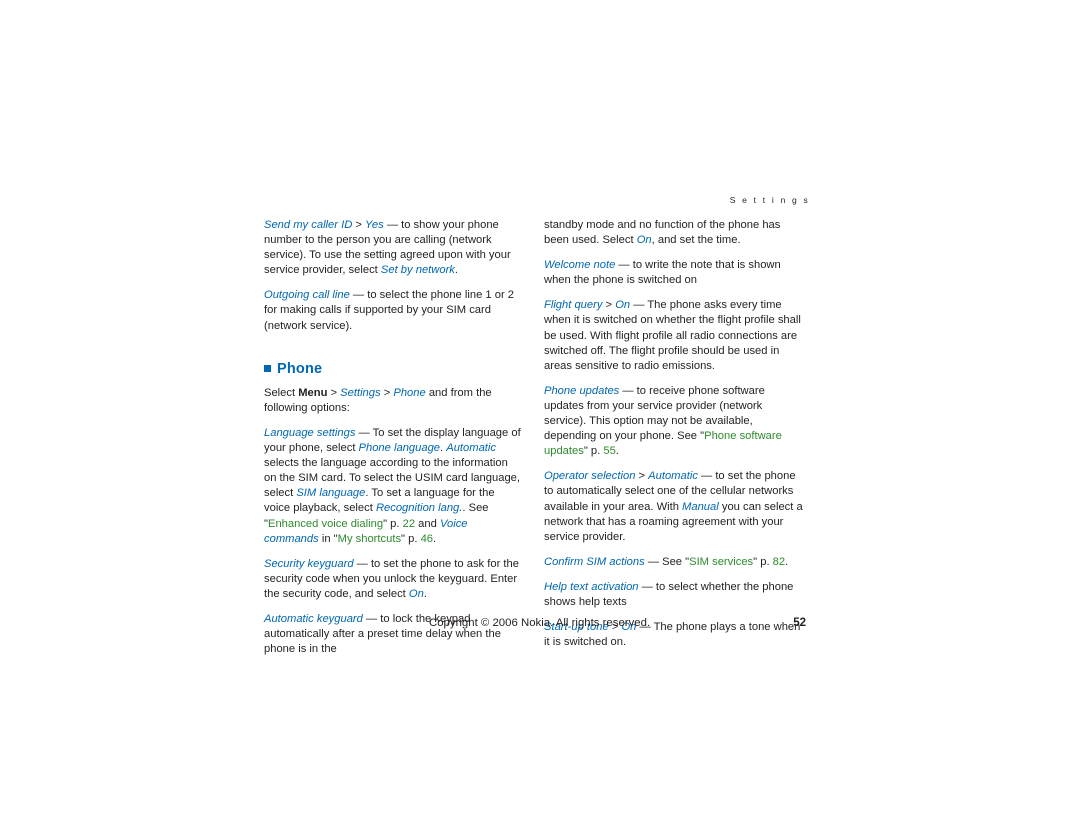 The width and height of the screenshot is (1080, 834). I want to click on page-number: 52, so click(799, 623).